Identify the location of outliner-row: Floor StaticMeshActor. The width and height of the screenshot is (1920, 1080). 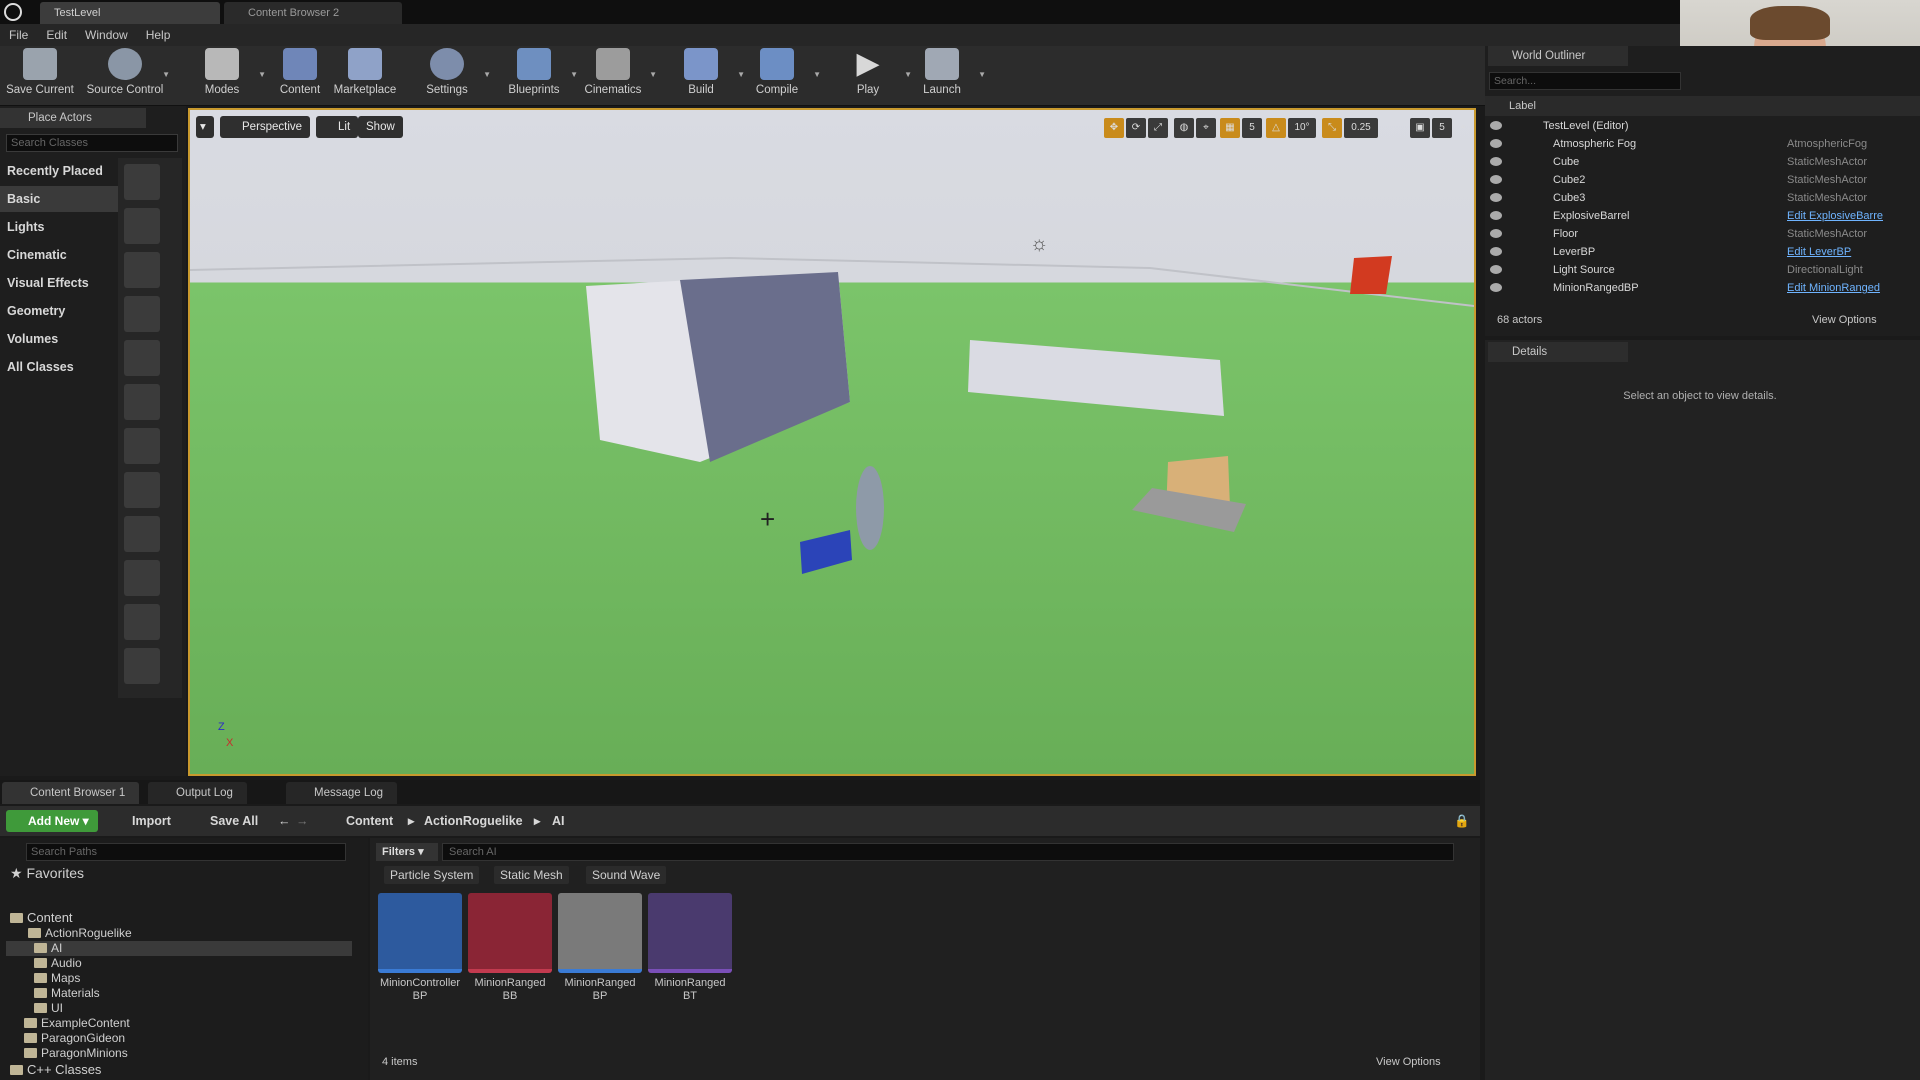
(1695, 234).